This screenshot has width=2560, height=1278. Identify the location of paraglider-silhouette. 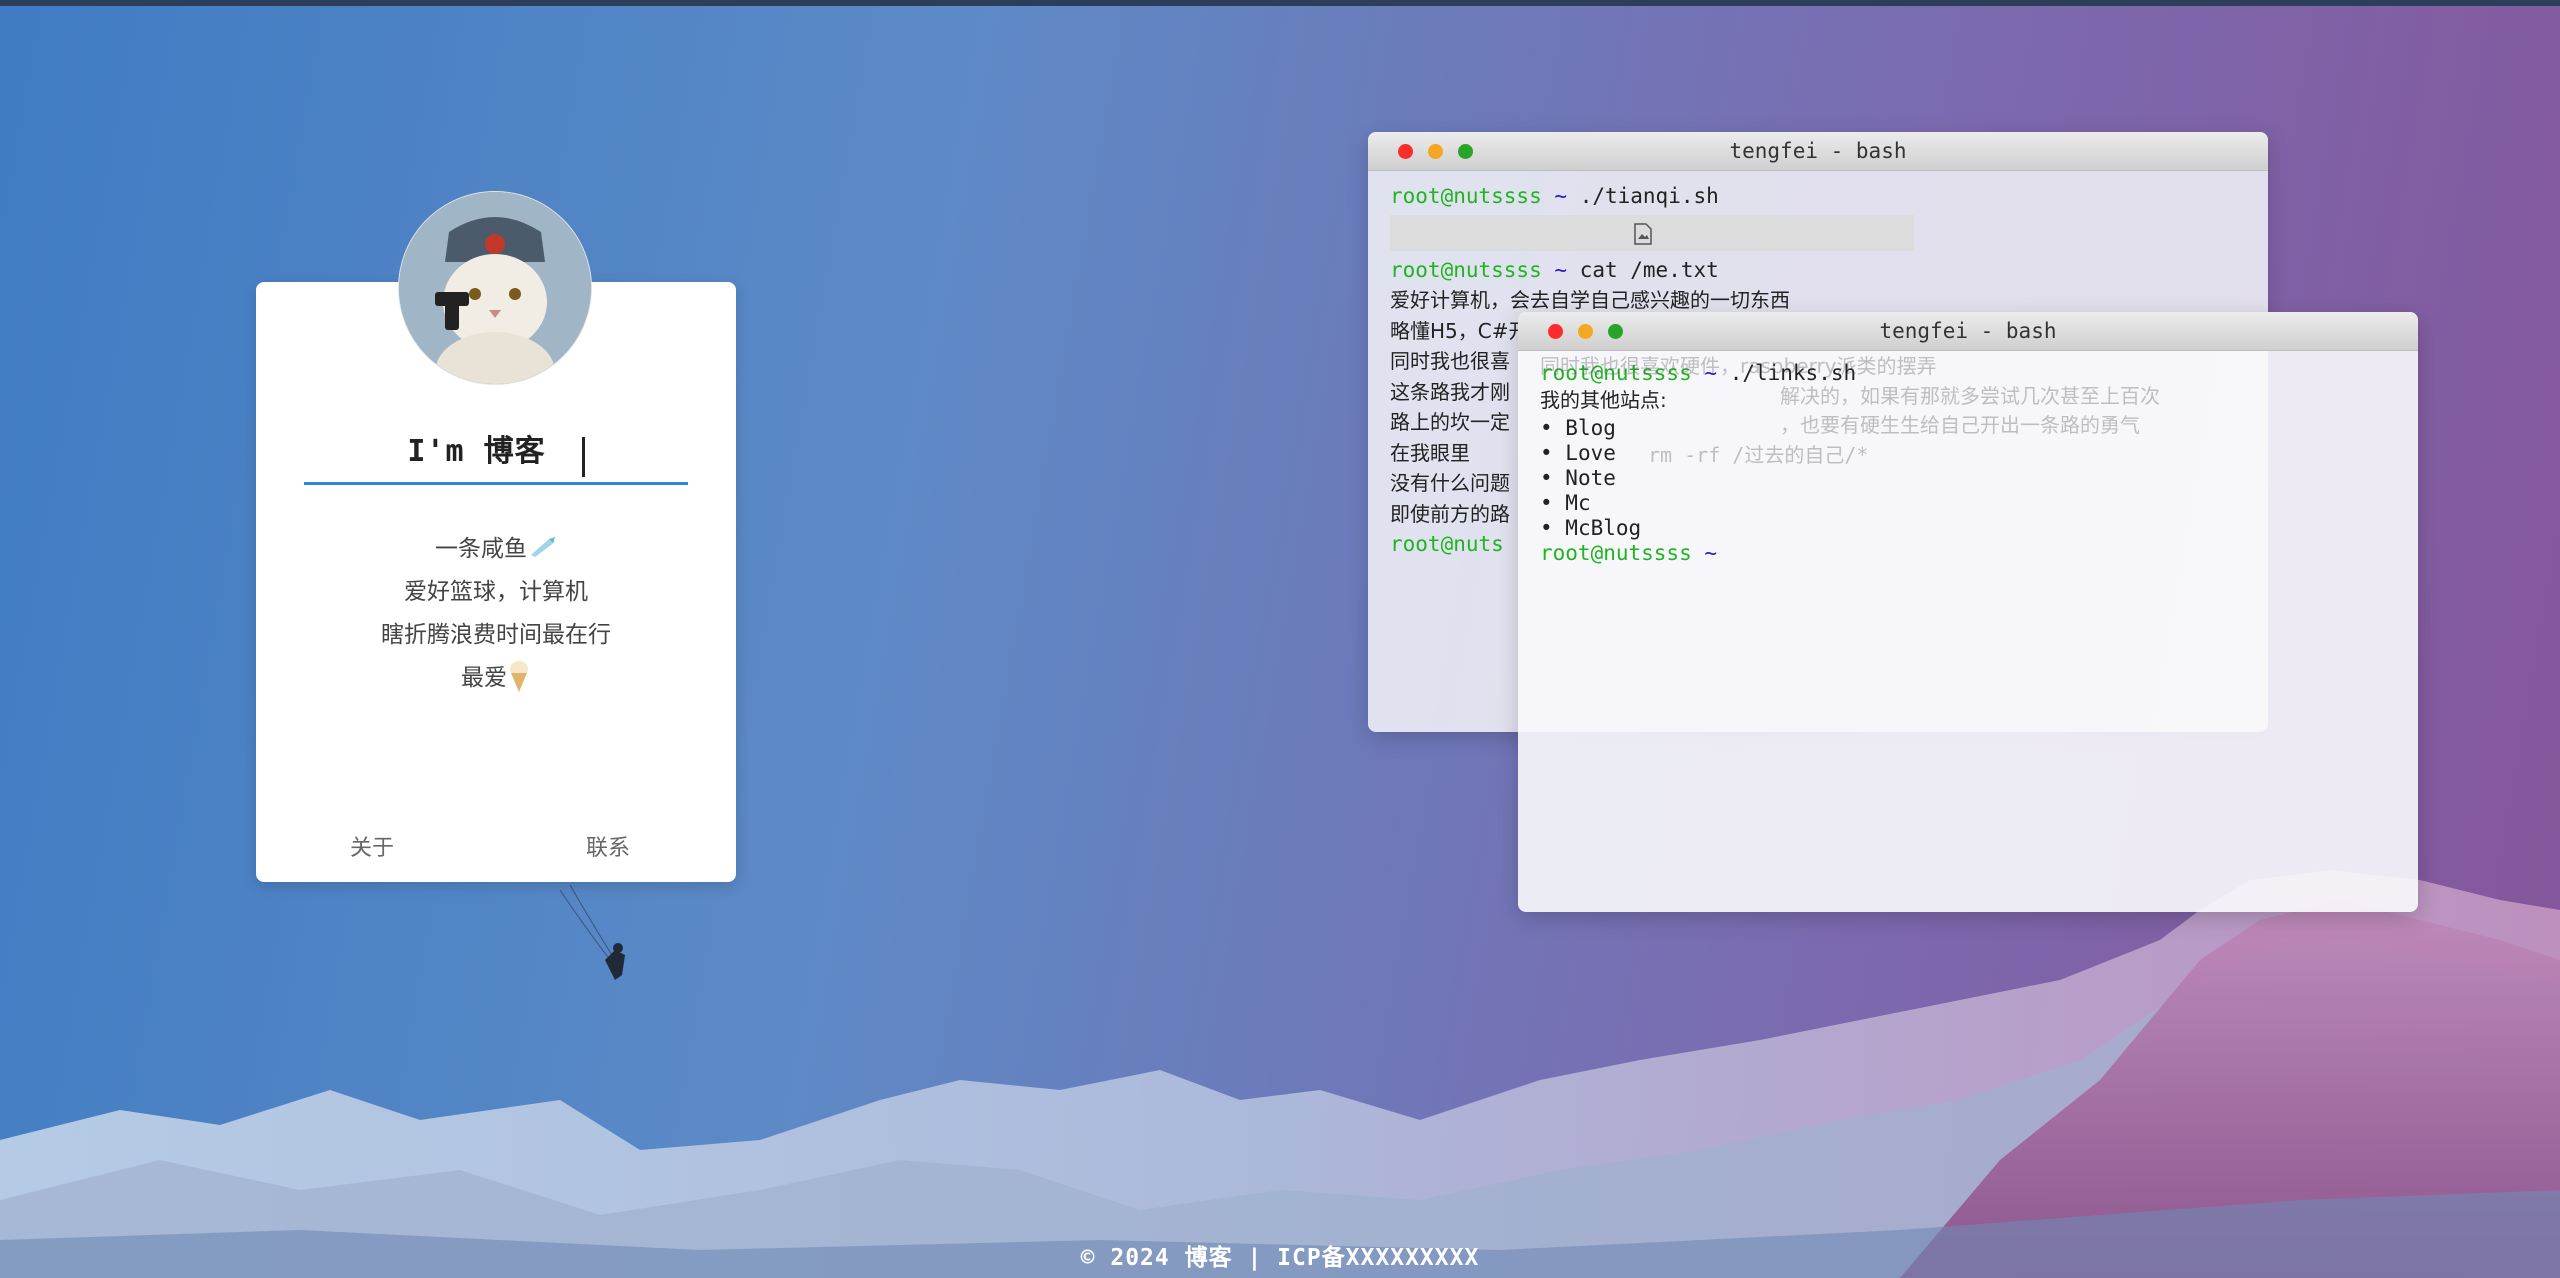
(592, 932).